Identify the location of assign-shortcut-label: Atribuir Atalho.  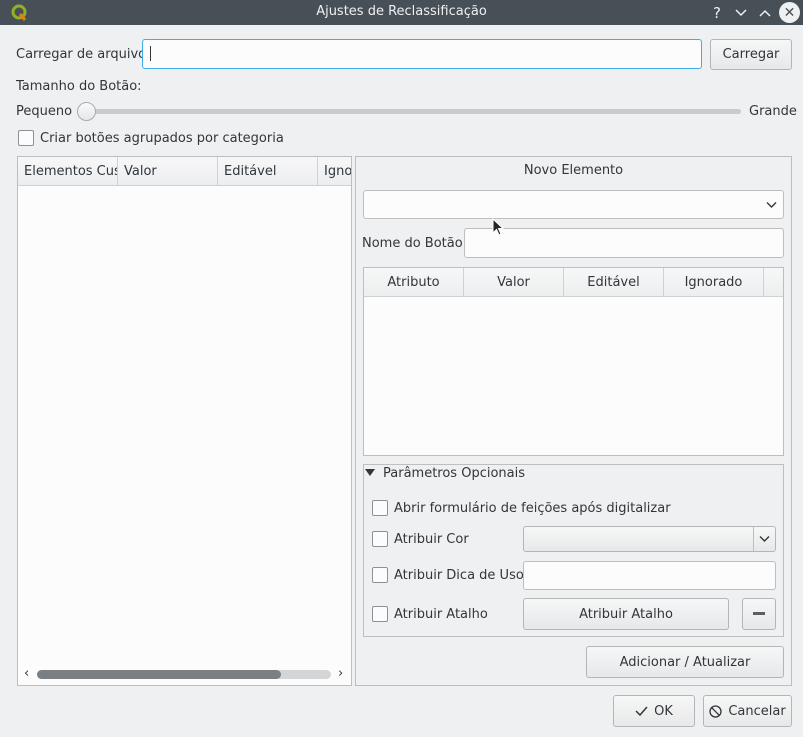
(441, 614).